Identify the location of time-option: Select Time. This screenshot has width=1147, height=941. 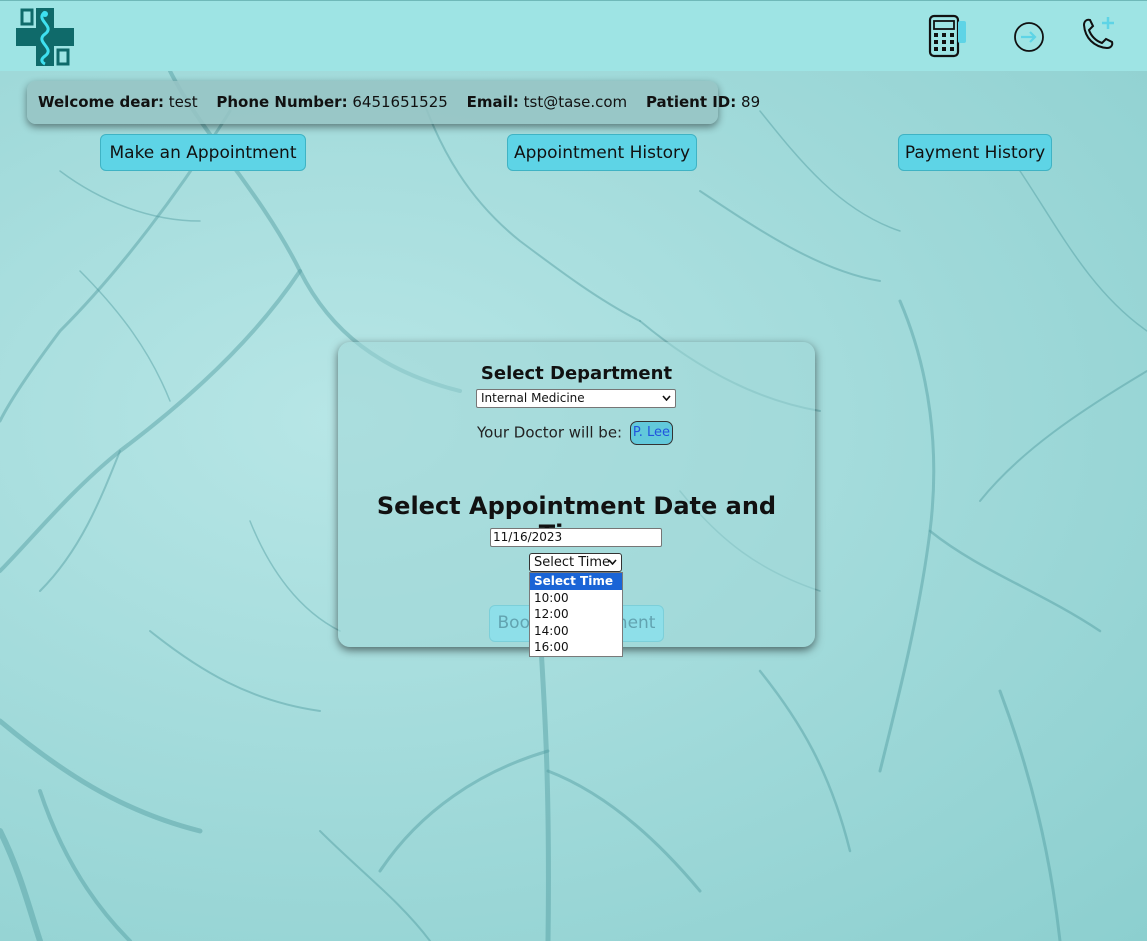
(576, 581).